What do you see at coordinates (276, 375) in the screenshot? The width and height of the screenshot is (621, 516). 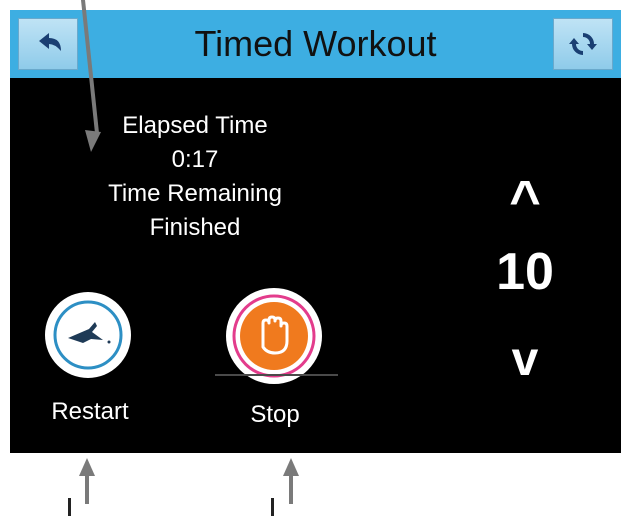 I see `stop-divider` at bounding box center [276, 375].